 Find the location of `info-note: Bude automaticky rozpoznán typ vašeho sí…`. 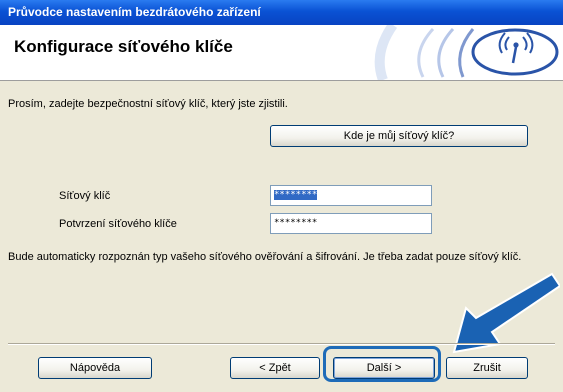

info-note: Bude automaticky rozpoznán typ vašeho sí… is located at coordinates (265, 257).